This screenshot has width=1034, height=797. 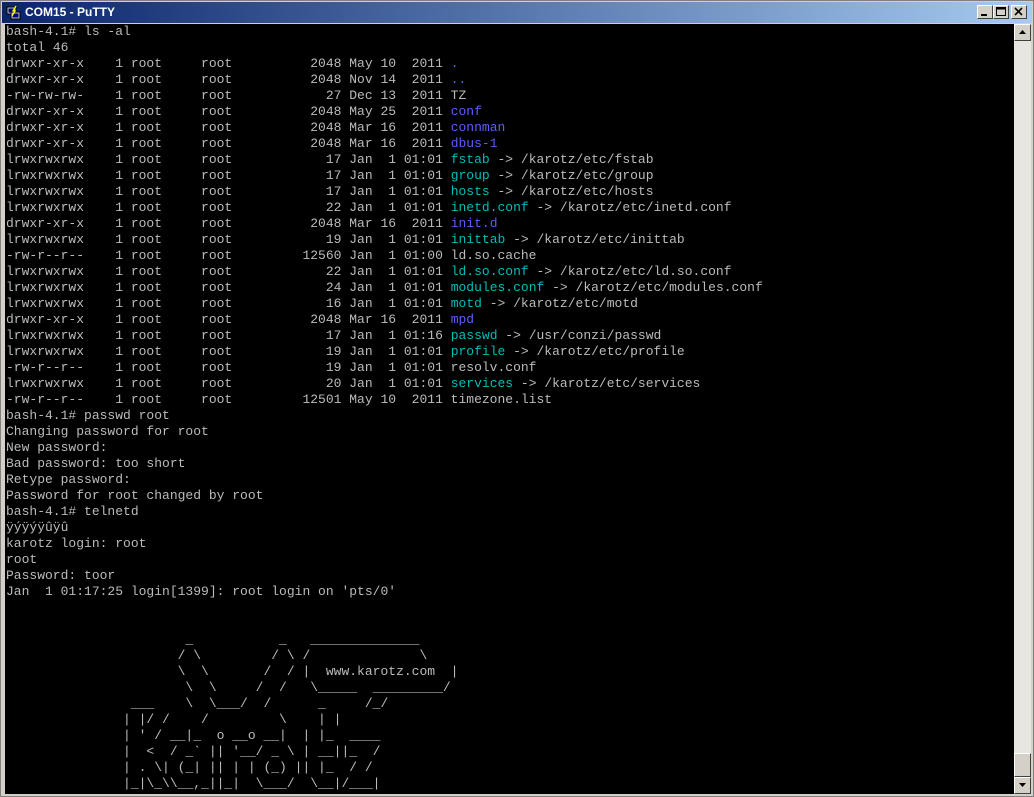 What do you see at coordinates (384, 480) in the screenshot?
I see `terminal-line: Retype password:` at bounding box center [384, 480].